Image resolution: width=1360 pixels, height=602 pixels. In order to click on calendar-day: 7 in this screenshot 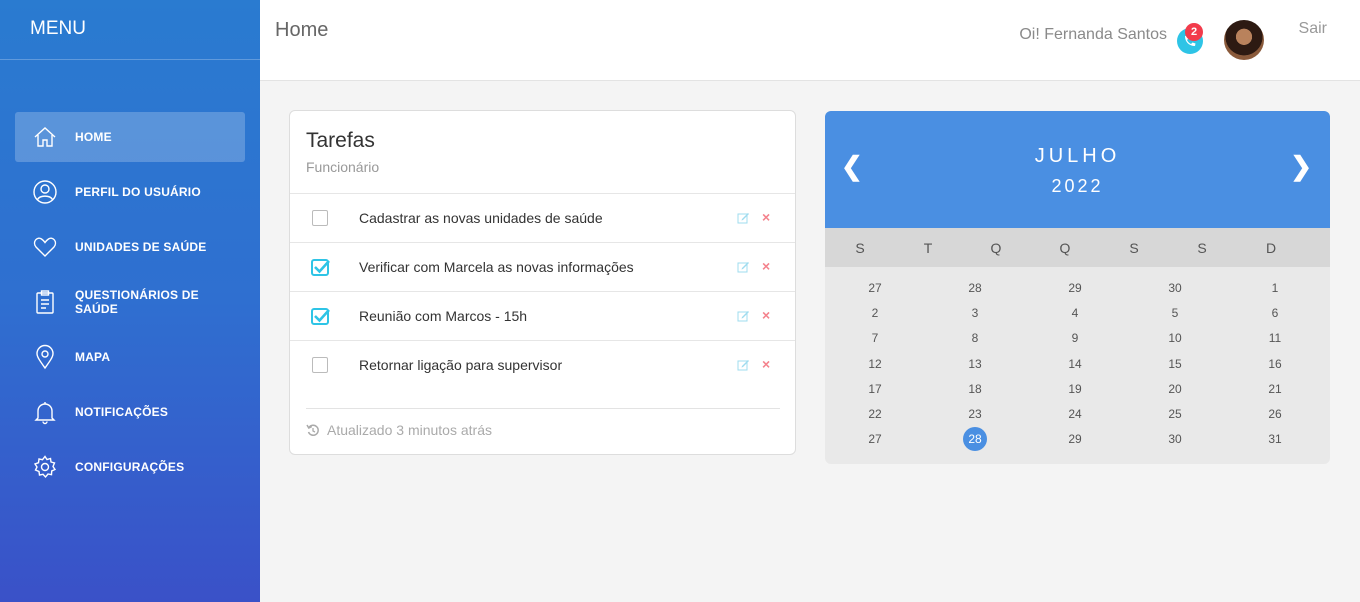, I will do `click(875, 338)`.